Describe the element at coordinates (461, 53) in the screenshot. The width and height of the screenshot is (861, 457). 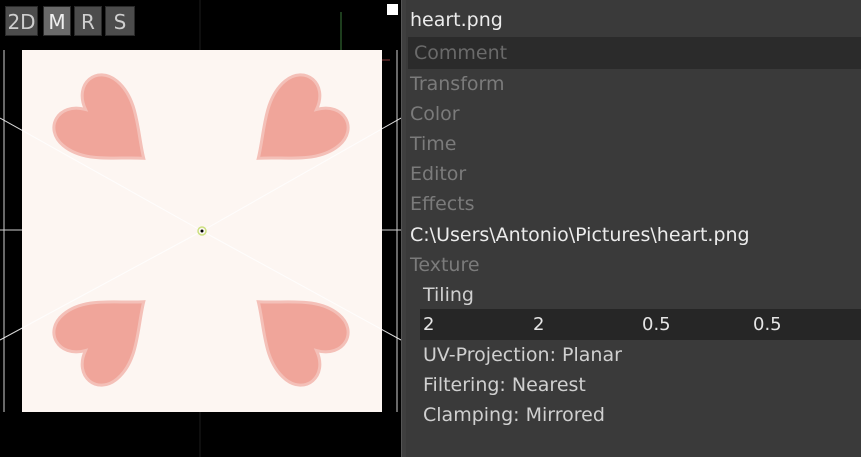
I see `comment-placeholder: Comment` at that location.